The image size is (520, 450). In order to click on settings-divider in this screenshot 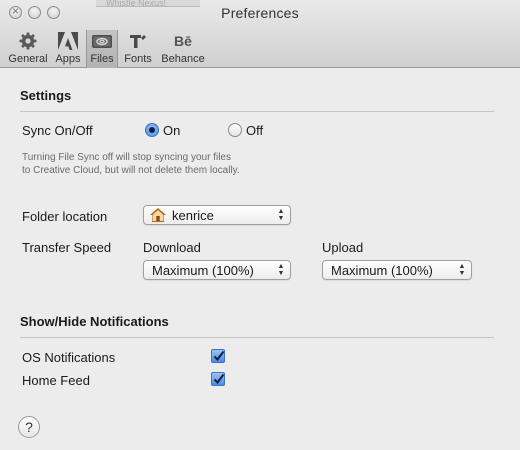, I will do `click(257, 111)`.